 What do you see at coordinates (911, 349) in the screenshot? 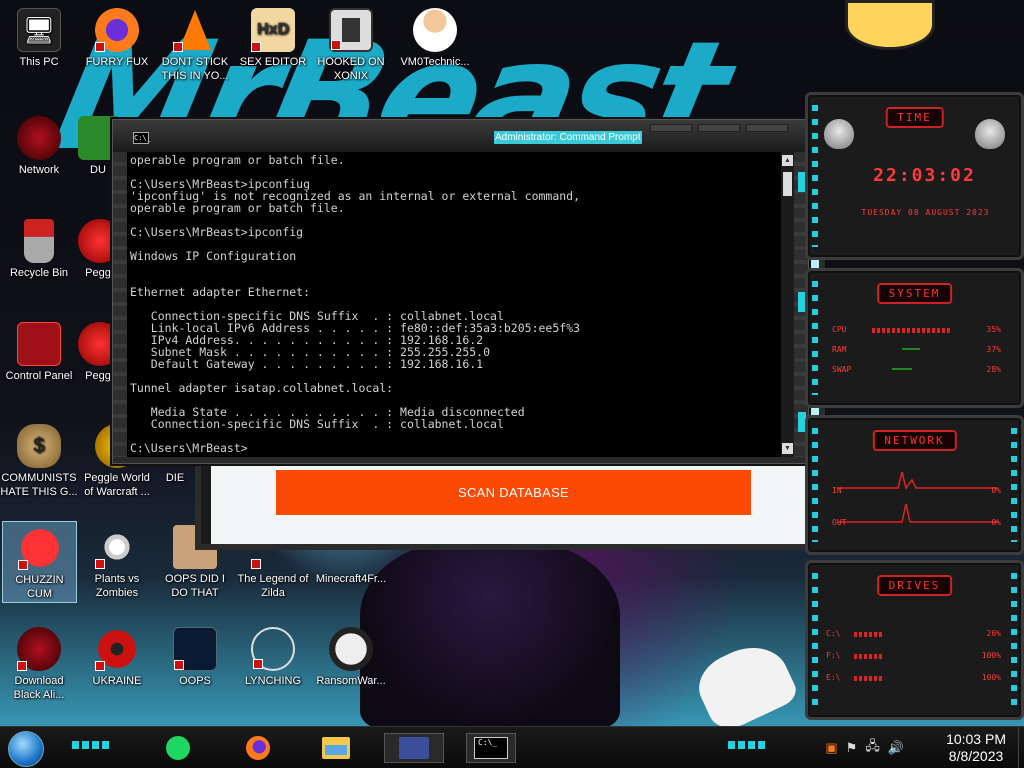
I see `ram-bar` at bounding box center [911, 349].